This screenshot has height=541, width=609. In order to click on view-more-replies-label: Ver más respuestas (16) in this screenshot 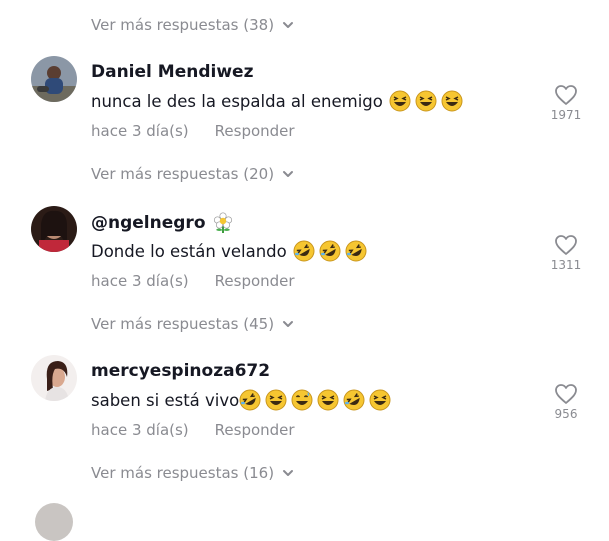, I will do `click(183, 473)`.